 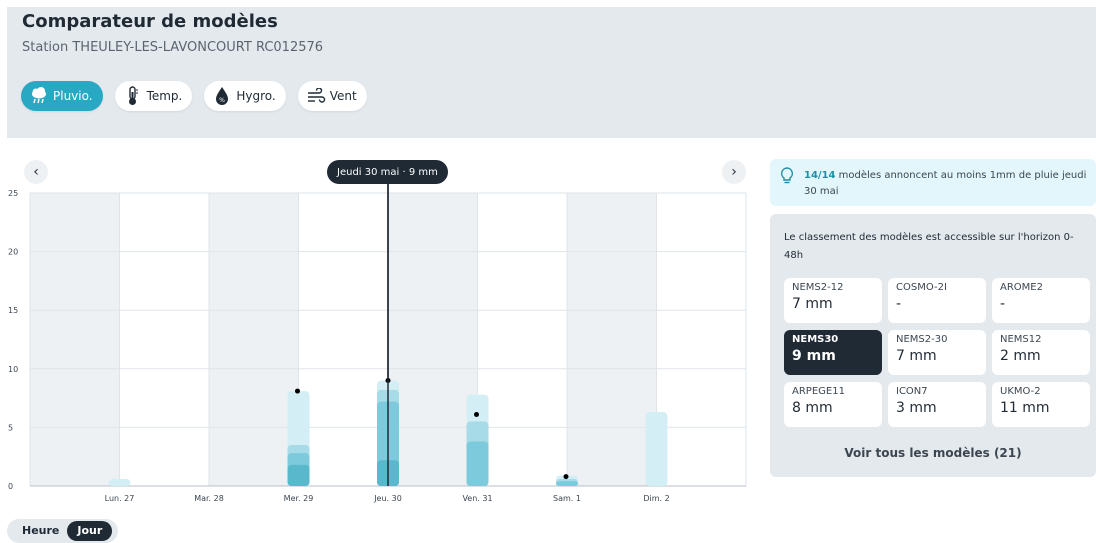 What do you see at coordinates (39, 96) in the screenshot?
I see `rain-cloud-icon` at bounding box center [39, 96].